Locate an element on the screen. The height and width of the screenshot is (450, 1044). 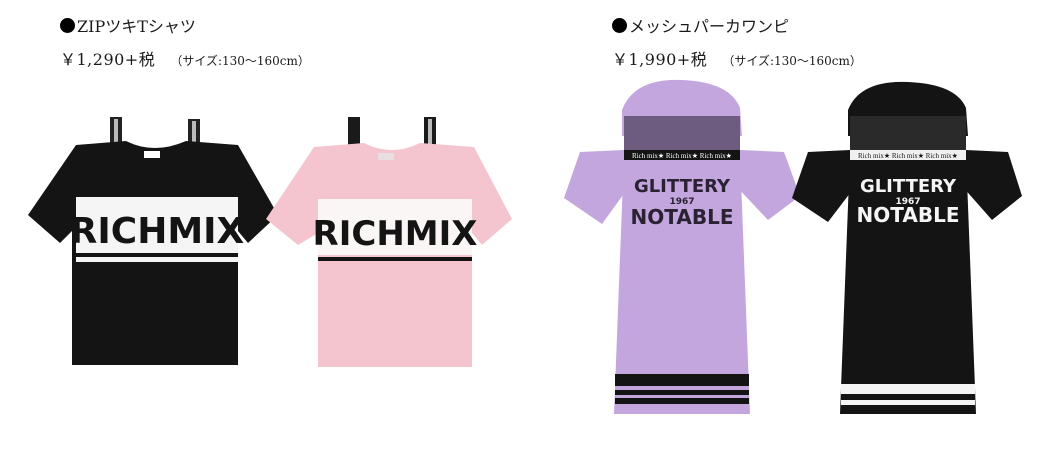
price-line: ￥1,990+税 （サイズ:130〜160cm） is located at coordinates (737, 58).